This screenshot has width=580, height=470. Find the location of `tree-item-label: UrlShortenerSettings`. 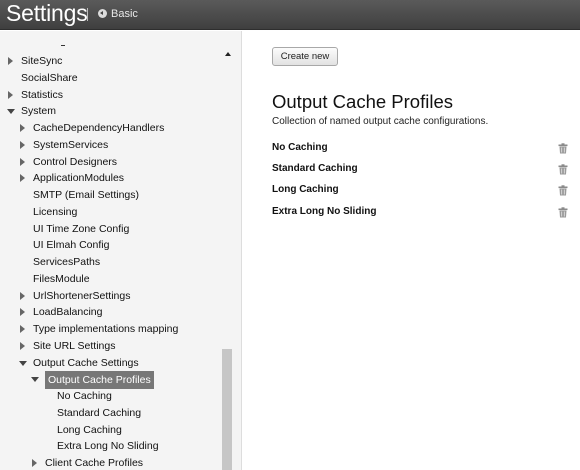

tree-item-label: UrlShortenerSettings is located at coordinates (82, 295).